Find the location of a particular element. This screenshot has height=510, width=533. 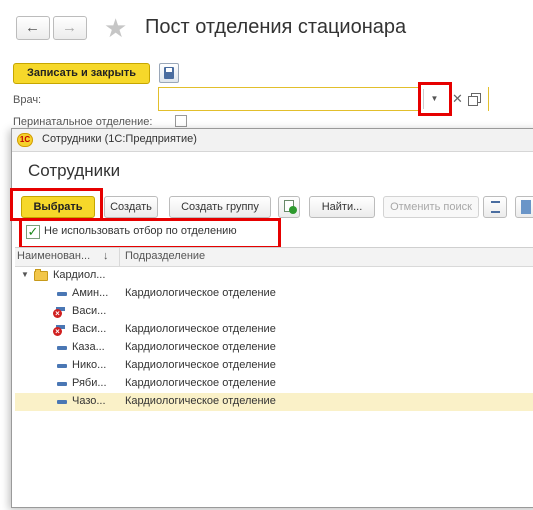

dialog-titlebar: 1С Сотрудники (1С:Предприятие) is located at coordinates (272, 140).